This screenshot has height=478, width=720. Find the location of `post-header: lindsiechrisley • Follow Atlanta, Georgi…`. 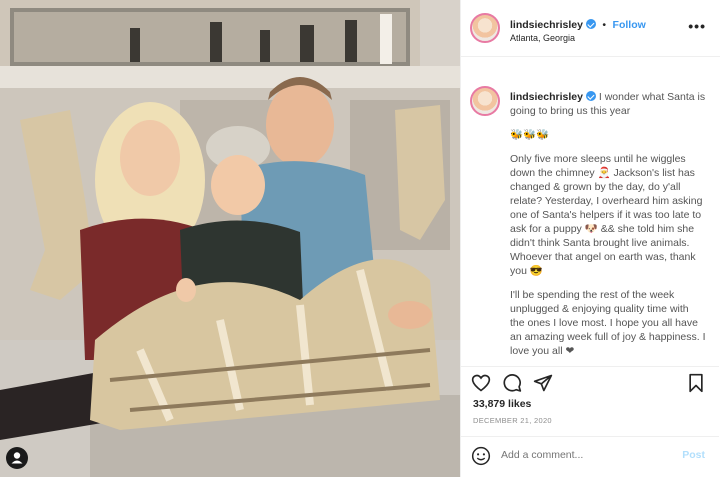

post-header: lindsiechrisley • Follow Atlanta, Georgi… is located at coordinates (590, 28).